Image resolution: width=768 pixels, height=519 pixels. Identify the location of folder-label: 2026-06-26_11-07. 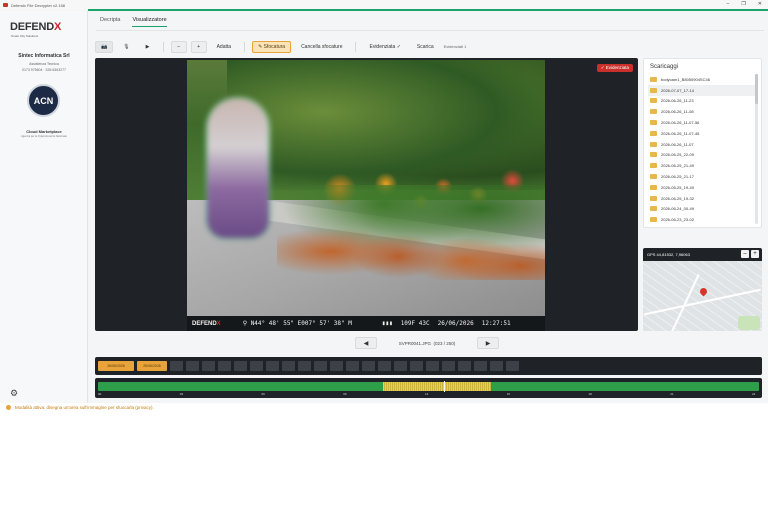
(677, 144).